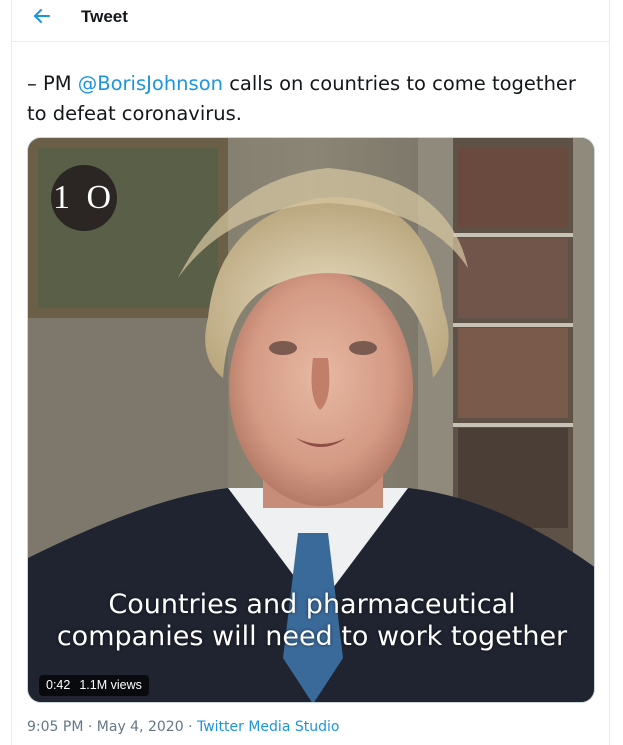 The image size is (623, 745). What do you see at coordinates (150, 83) in the screenshot?
I see `mention-link: @BorisJohnson` at bounding box center [150, 83].